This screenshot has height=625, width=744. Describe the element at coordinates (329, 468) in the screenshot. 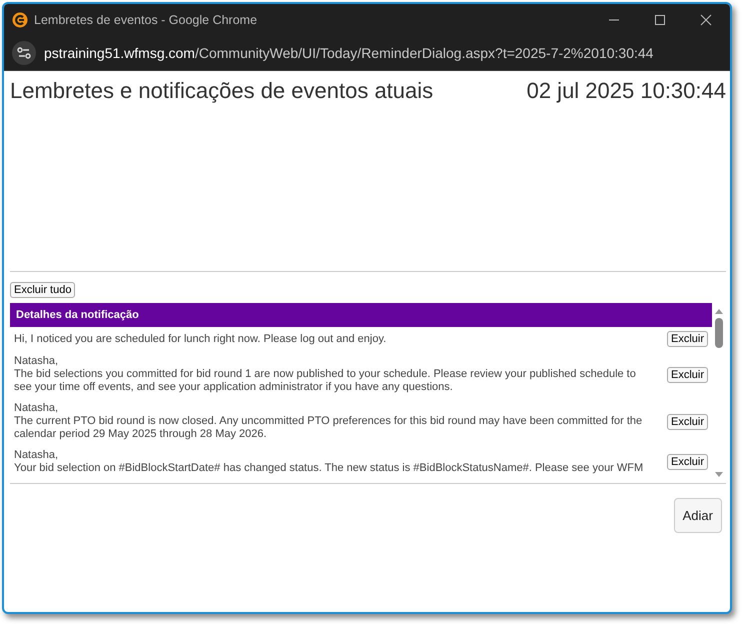

I see `notification-message: Your bid selection on #BidBlockStartDate# has changed status. The new status is #BidBlockStatusName#. Please see your WFM` at that location.